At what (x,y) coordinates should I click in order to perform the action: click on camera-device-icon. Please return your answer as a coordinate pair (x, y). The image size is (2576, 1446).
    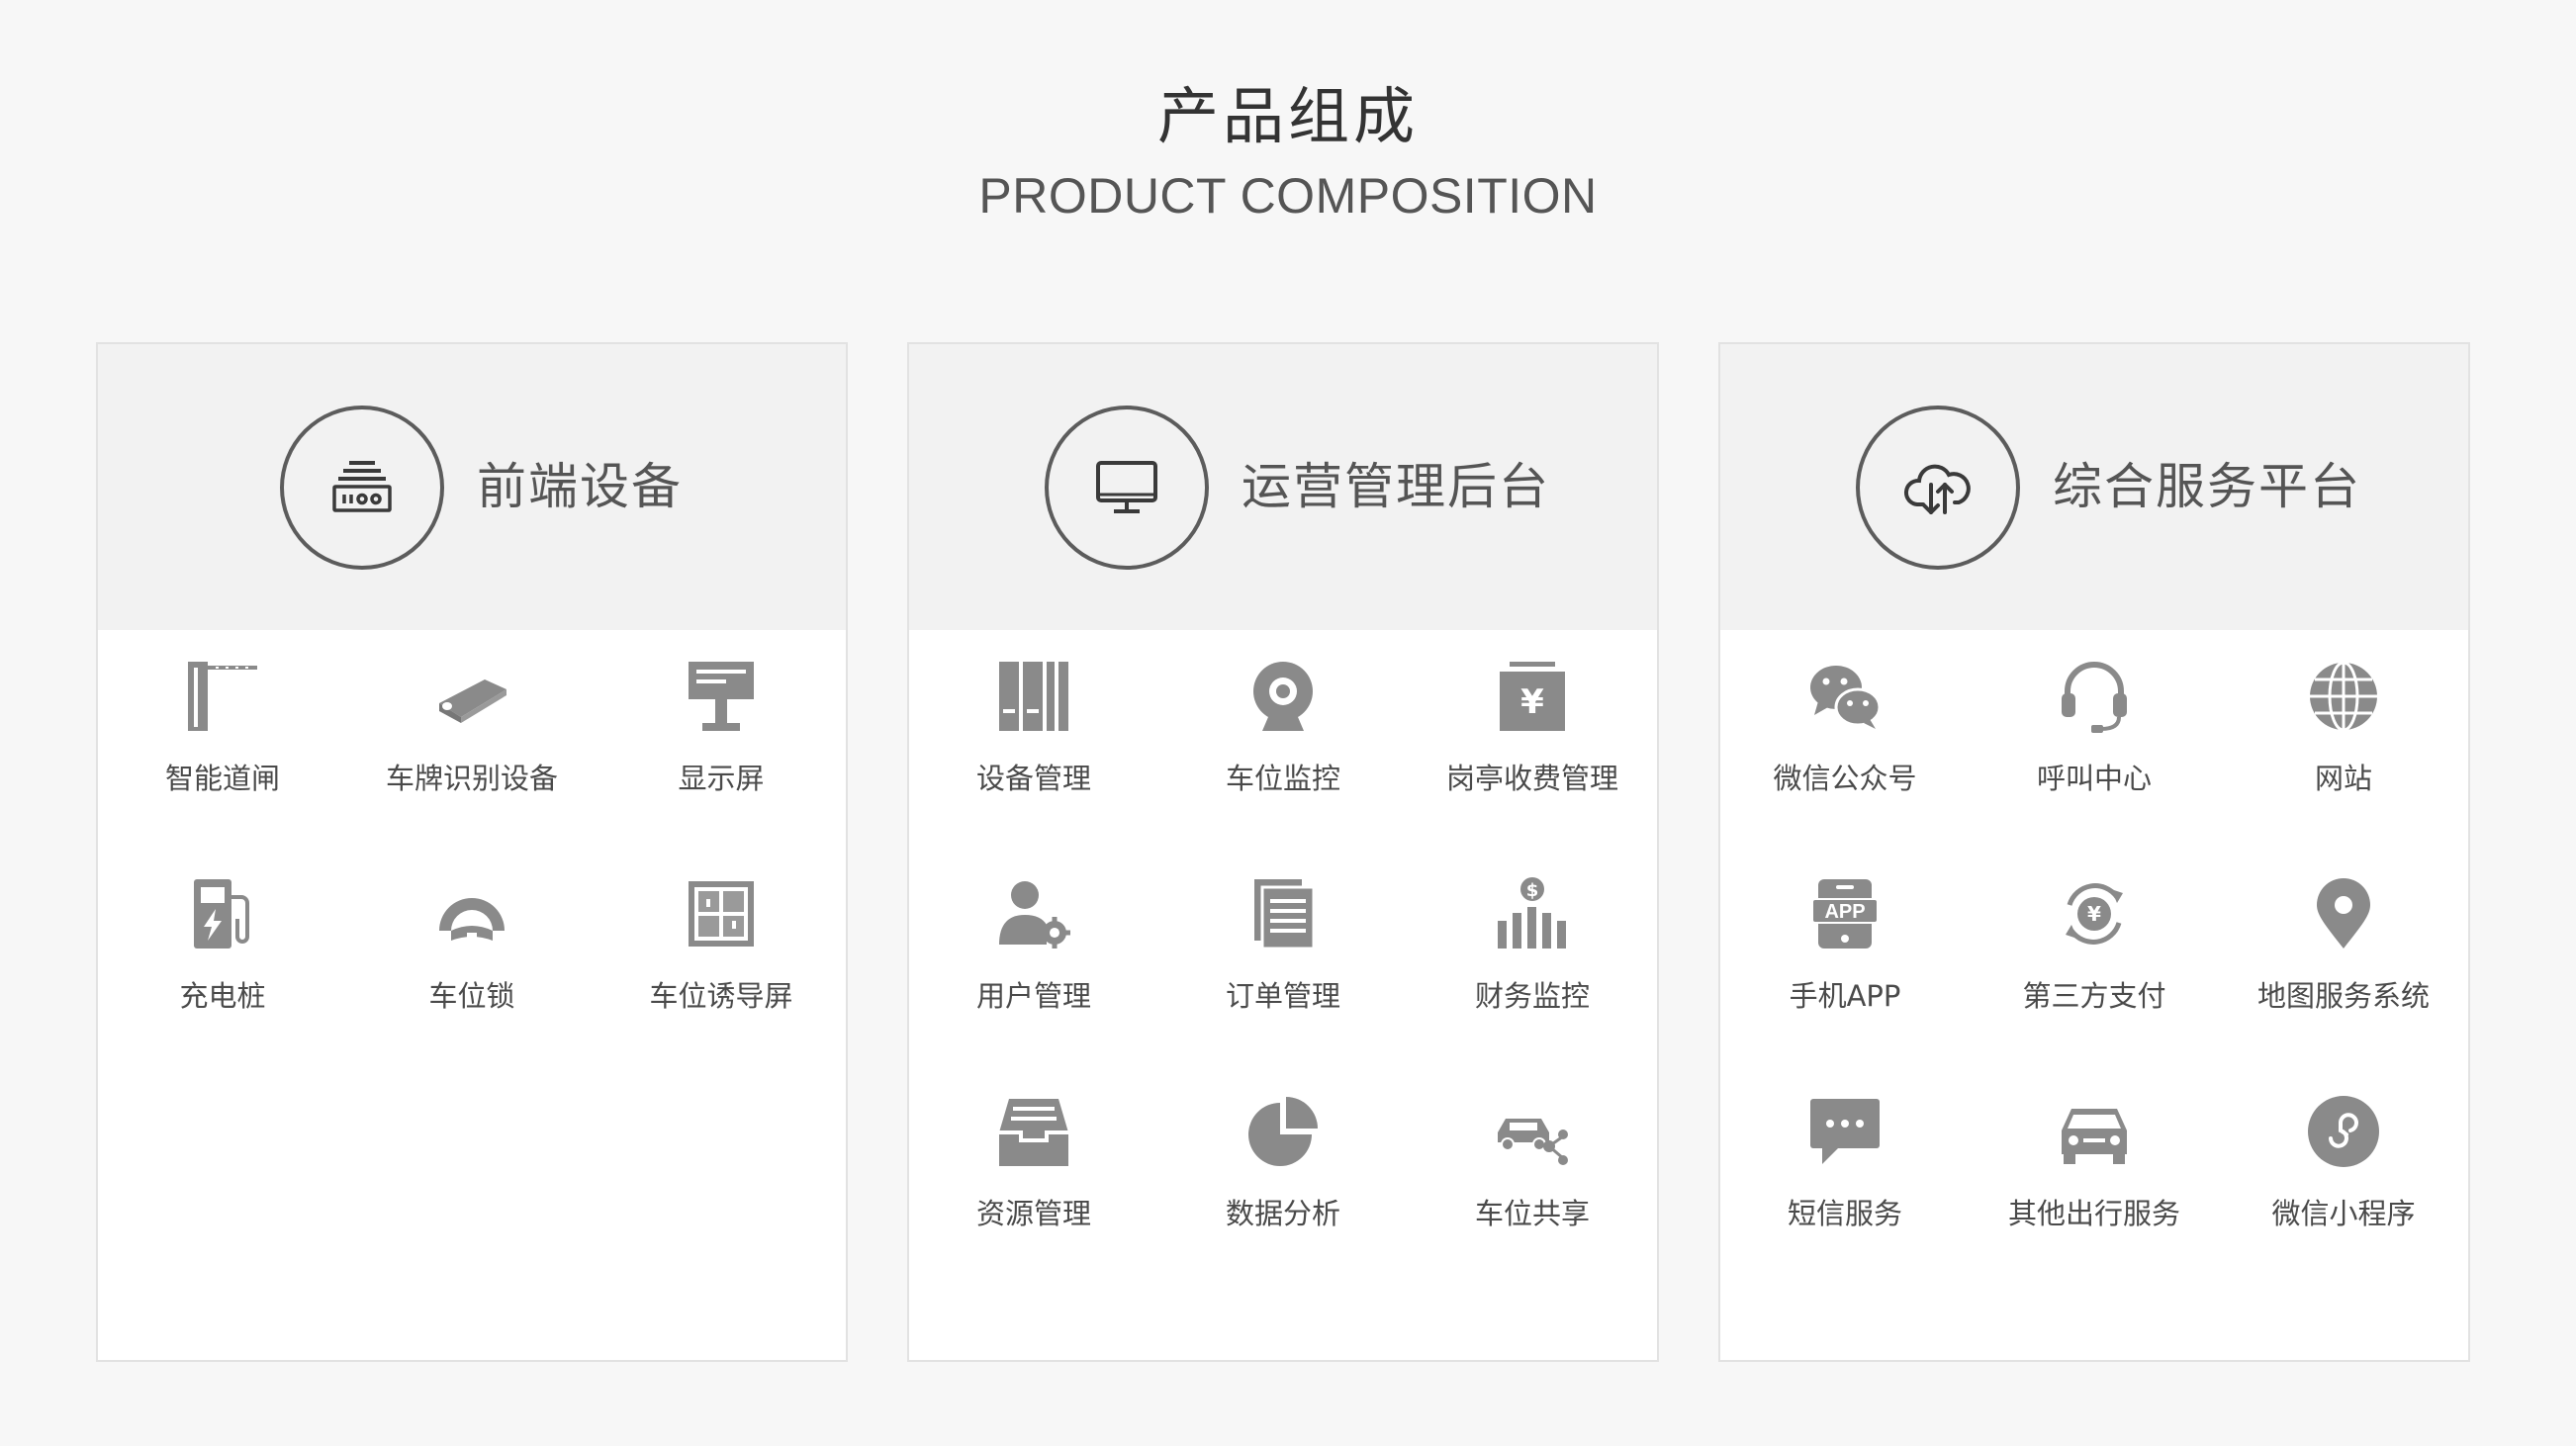
    Looking at the image, I should click on (473, 701).